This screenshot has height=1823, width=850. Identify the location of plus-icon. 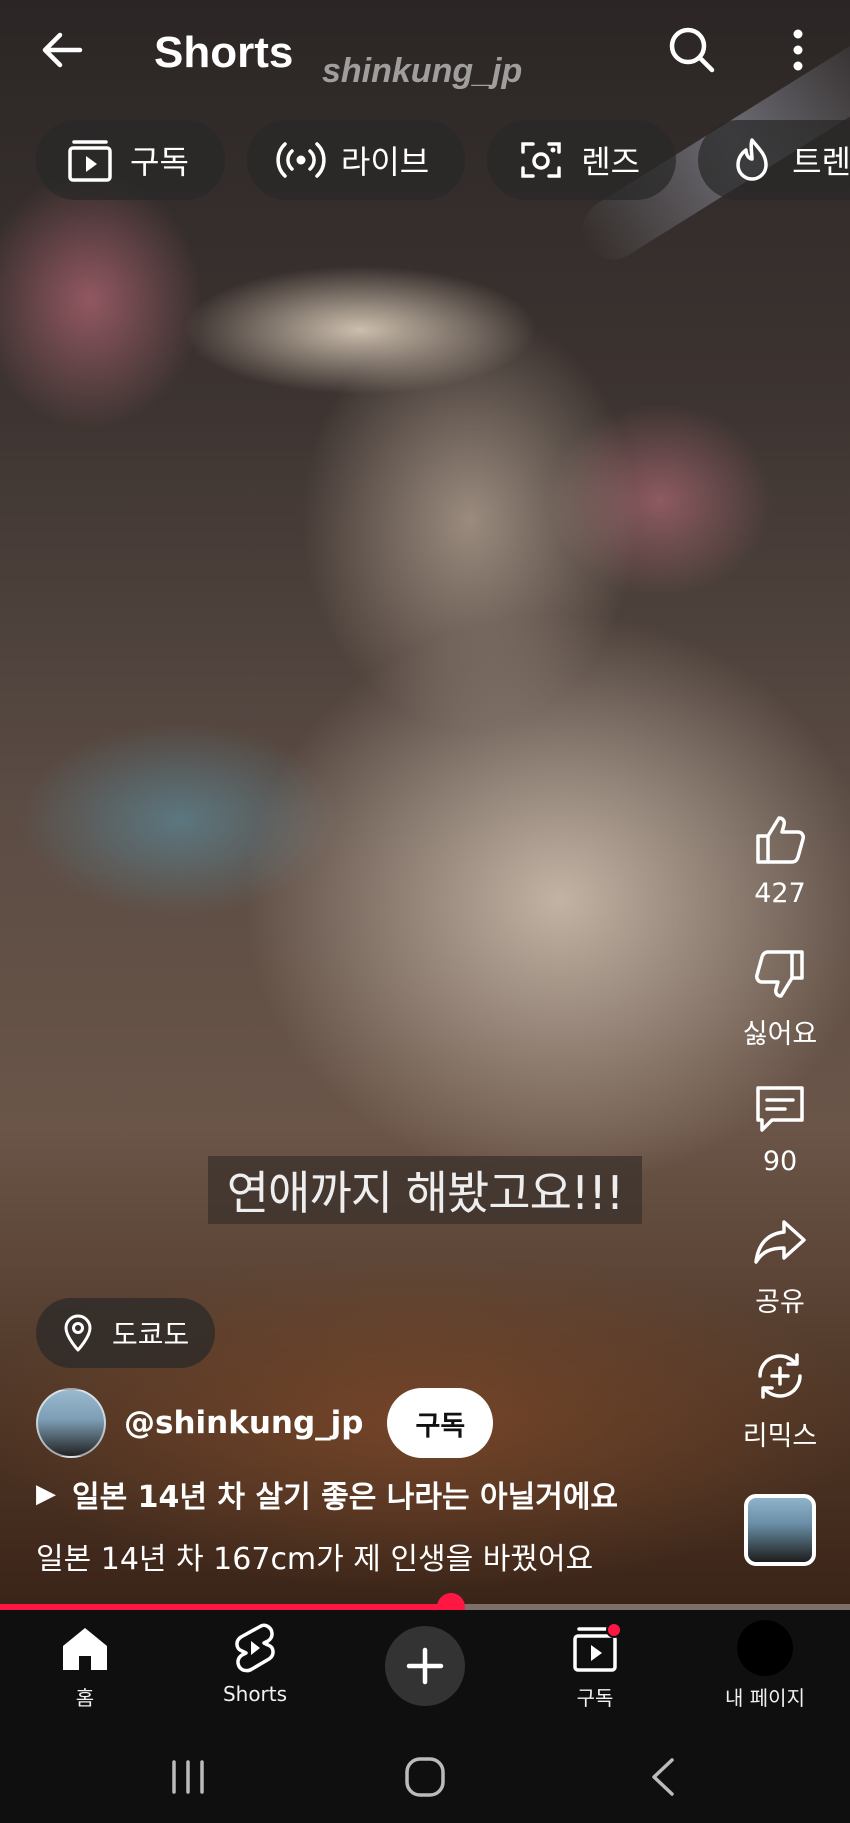
(425, 1666).